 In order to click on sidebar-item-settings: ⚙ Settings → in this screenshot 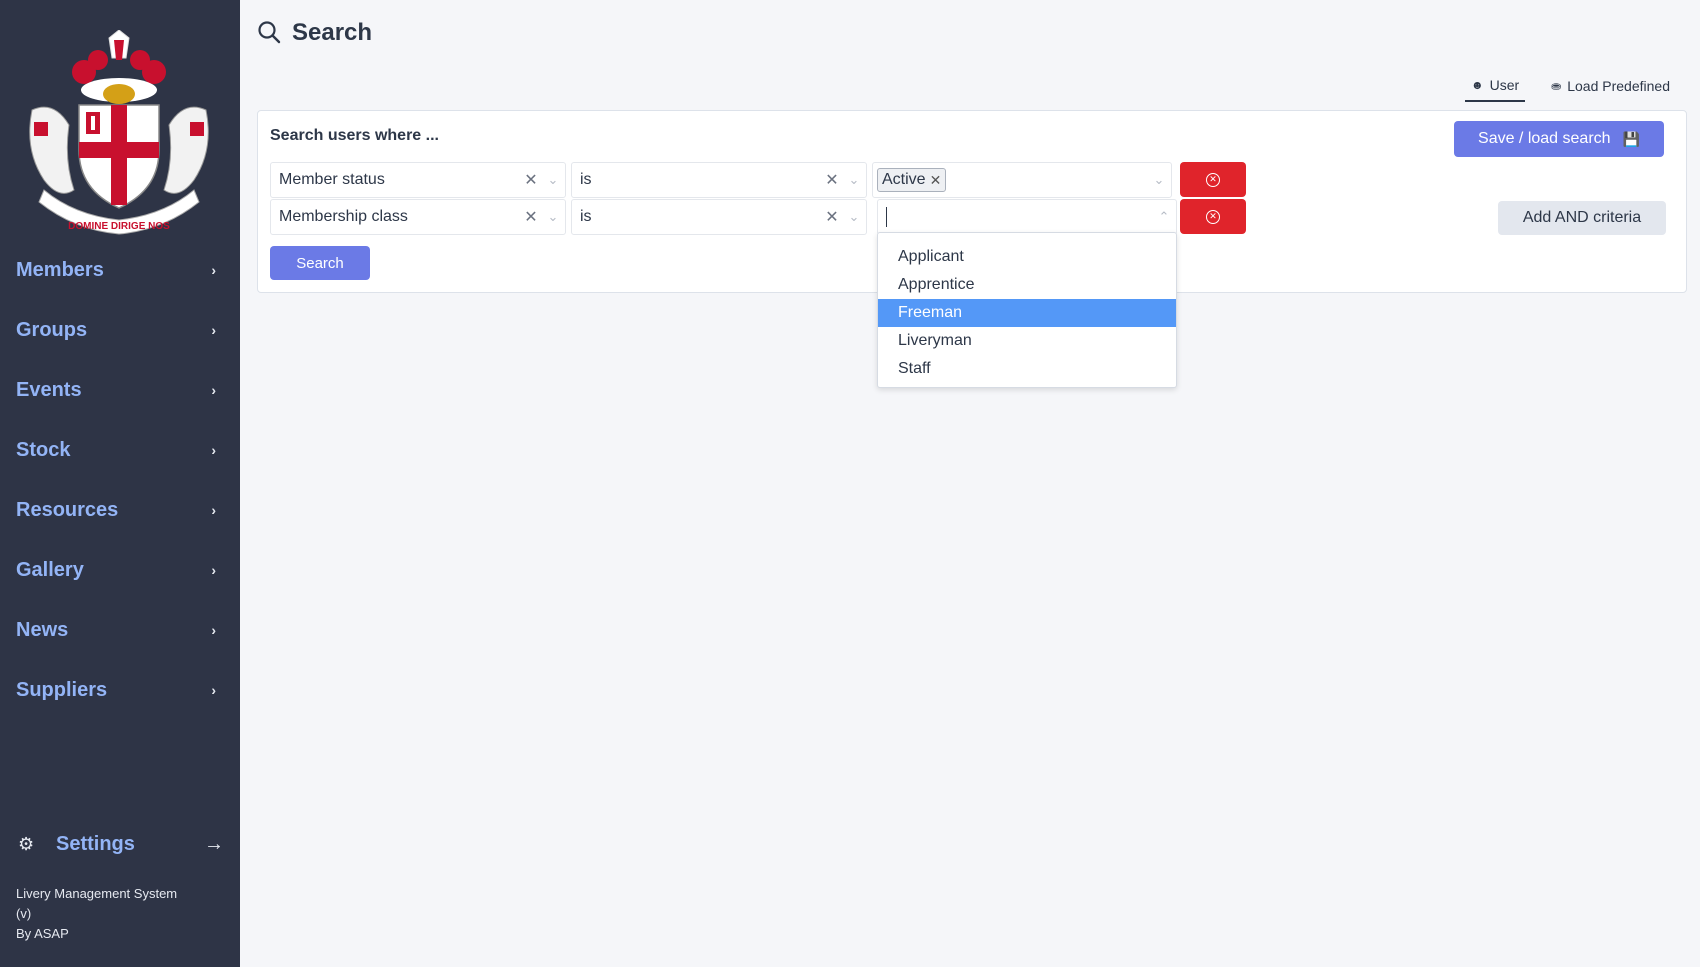, I will do `click(121, 844)`.